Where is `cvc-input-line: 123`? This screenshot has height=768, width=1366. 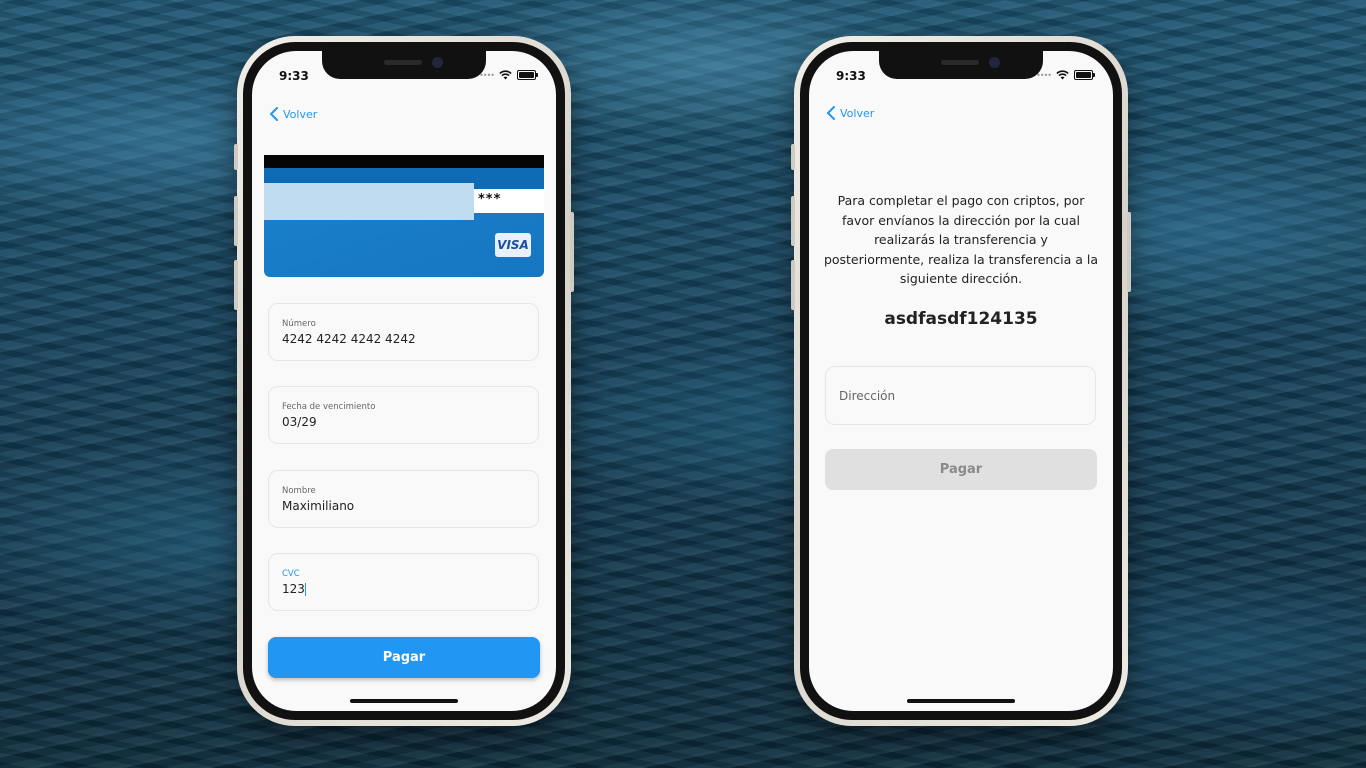
cvc-input-line: 123 is located at coordinates (294, 589).